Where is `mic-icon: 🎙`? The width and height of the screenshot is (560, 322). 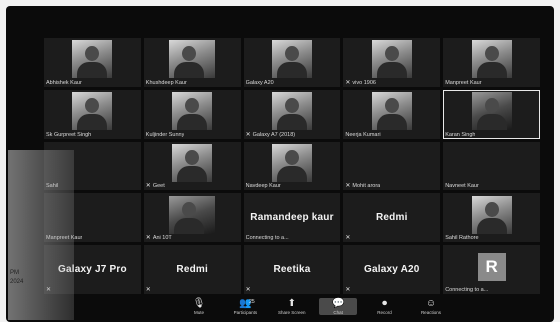
mic-icon: 🎙 is located at coordinates (199, 303).